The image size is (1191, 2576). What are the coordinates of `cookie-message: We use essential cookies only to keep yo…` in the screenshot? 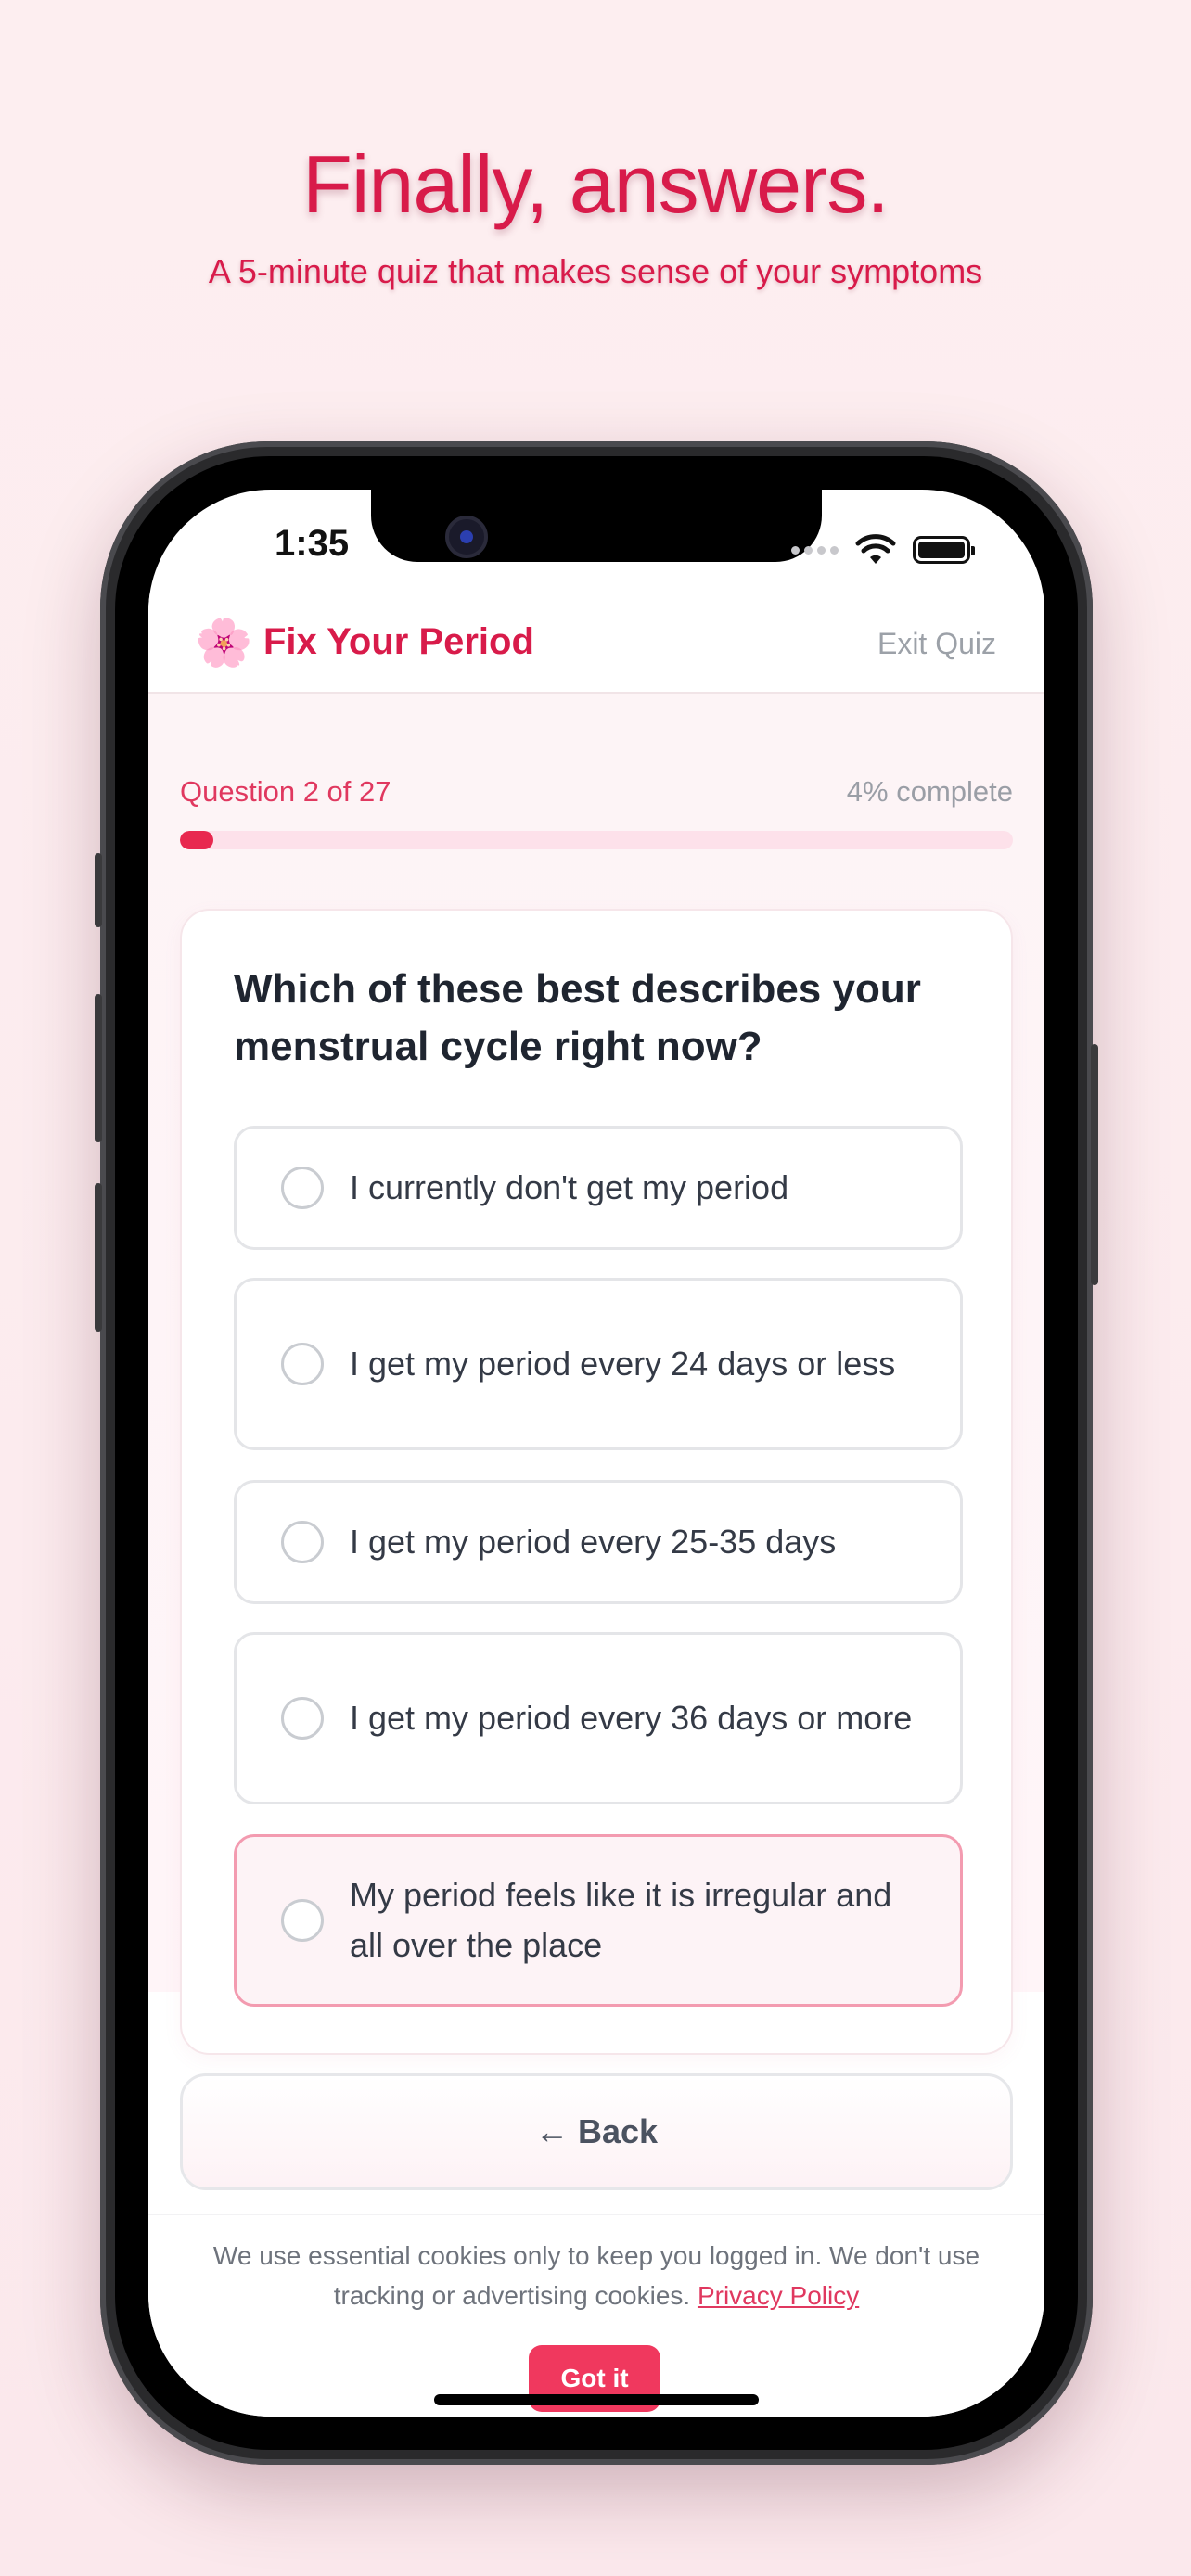 It's located at (596, 2275).